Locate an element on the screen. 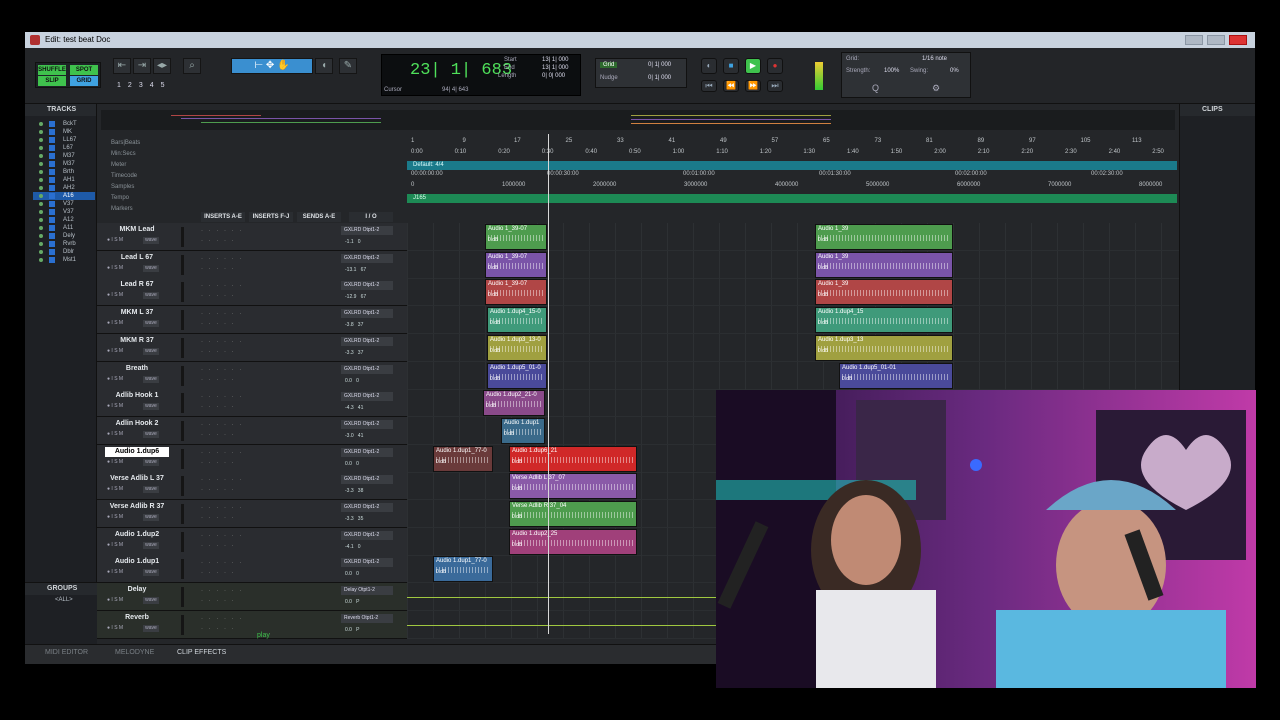 The image size is (1280, 720). track-list-item: M37 is located at coordinates (64, 156).